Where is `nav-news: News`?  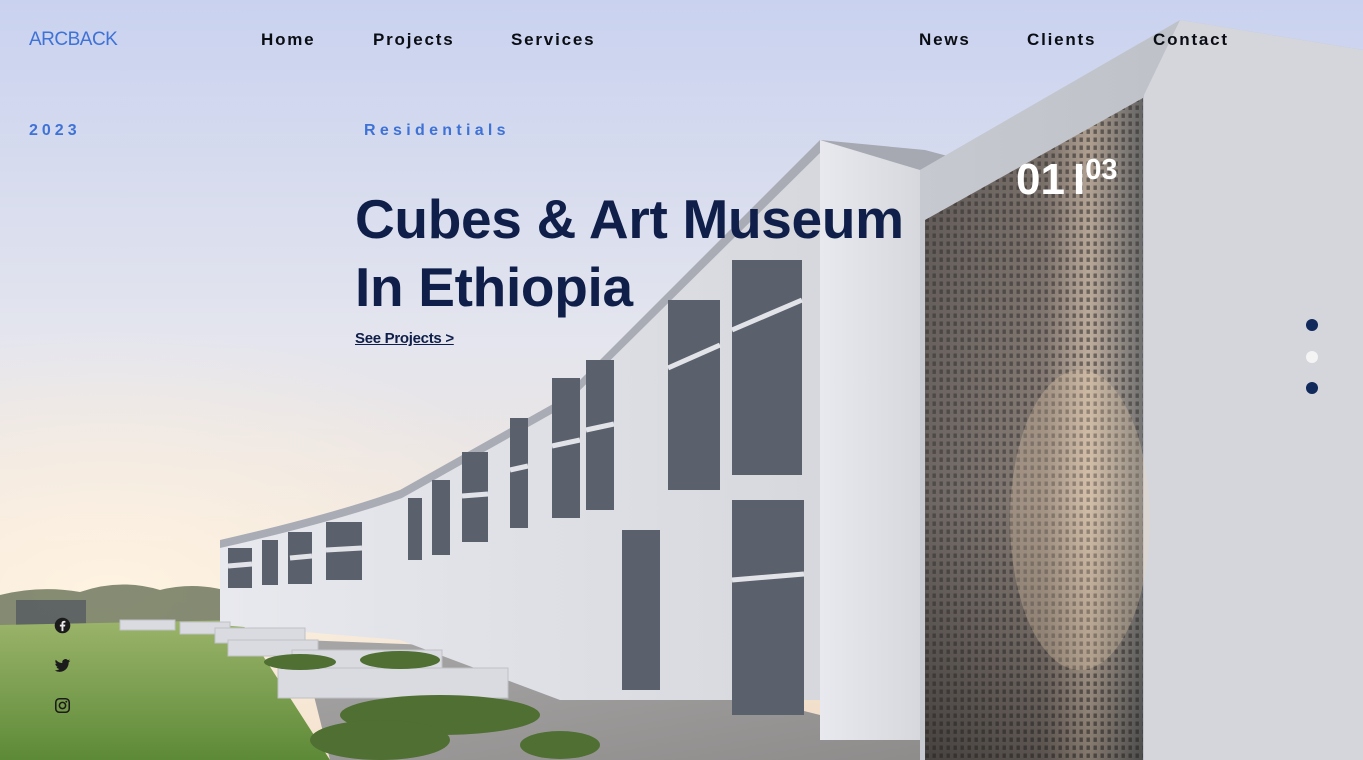
nav-news: News is located at coordinates (945, 40).